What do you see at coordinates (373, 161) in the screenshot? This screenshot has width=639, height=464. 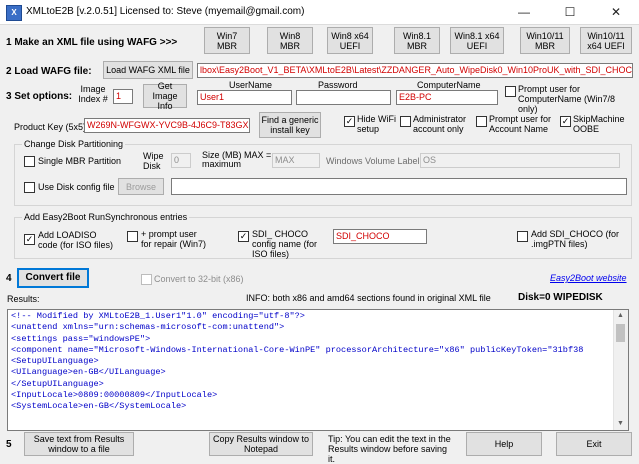 I see `volume-label-label: Windows Volume Label` at bounding box center [373, 161].